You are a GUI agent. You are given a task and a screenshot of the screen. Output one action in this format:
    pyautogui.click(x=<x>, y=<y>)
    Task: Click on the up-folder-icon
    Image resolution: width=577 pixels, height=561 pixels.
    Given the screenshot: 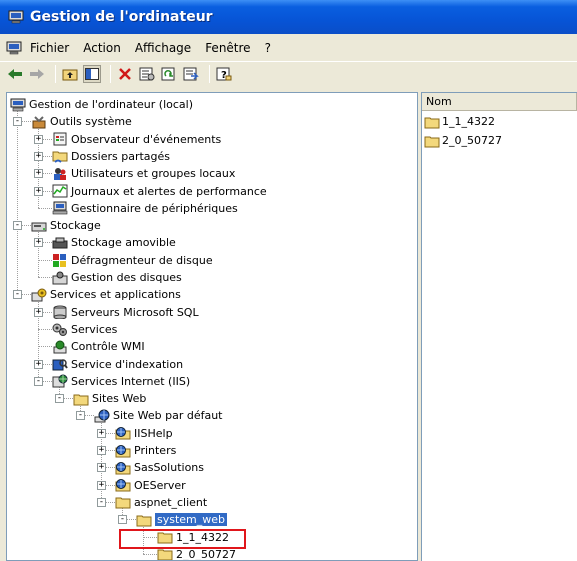 What is the action you would take?
    pyautogui.click(x=70, y=74)
    